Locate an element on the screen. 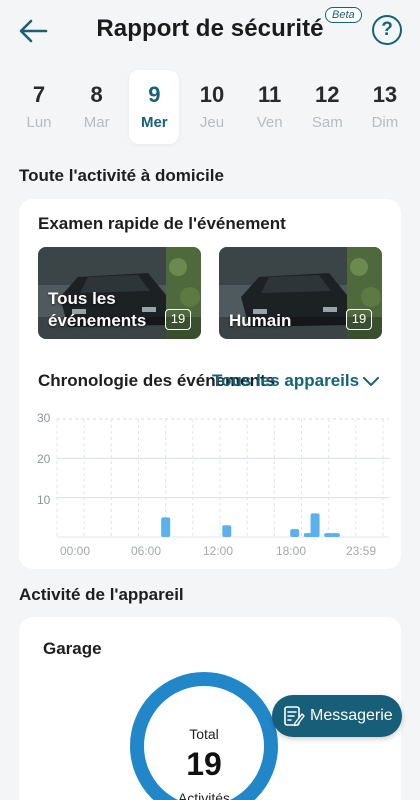 The width and height of the screenshot is (420, 800). day-item: 13 Dim is located at coordinates (385, 107).